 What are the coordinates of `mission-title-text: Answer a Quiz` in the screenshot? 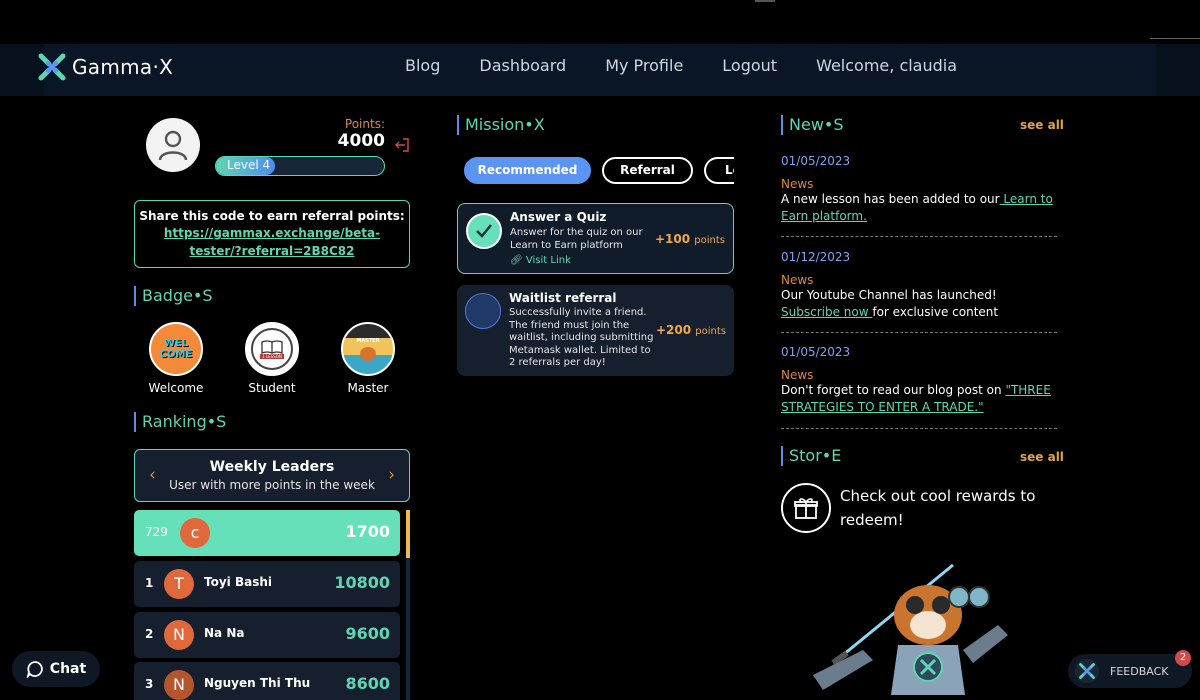 It's located at (558, 217).